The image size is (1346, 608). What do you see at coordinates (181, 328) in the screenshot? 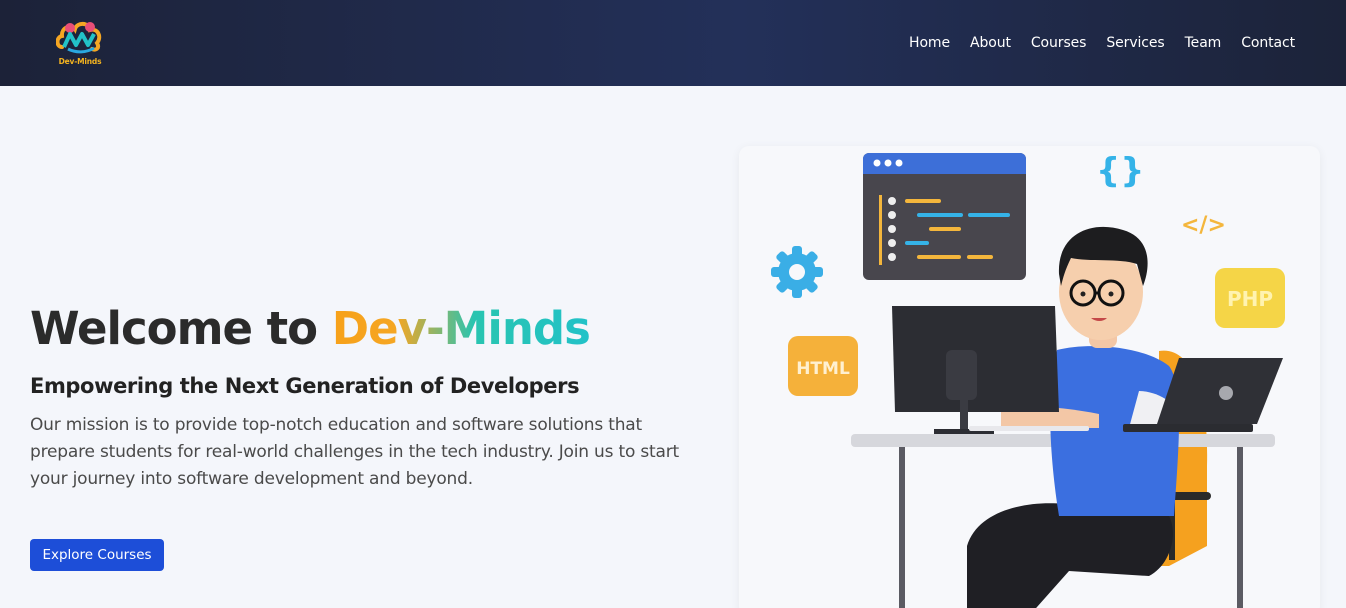
I see `hero-title-prefix: Welcome to` at bounding box center [181, 328].